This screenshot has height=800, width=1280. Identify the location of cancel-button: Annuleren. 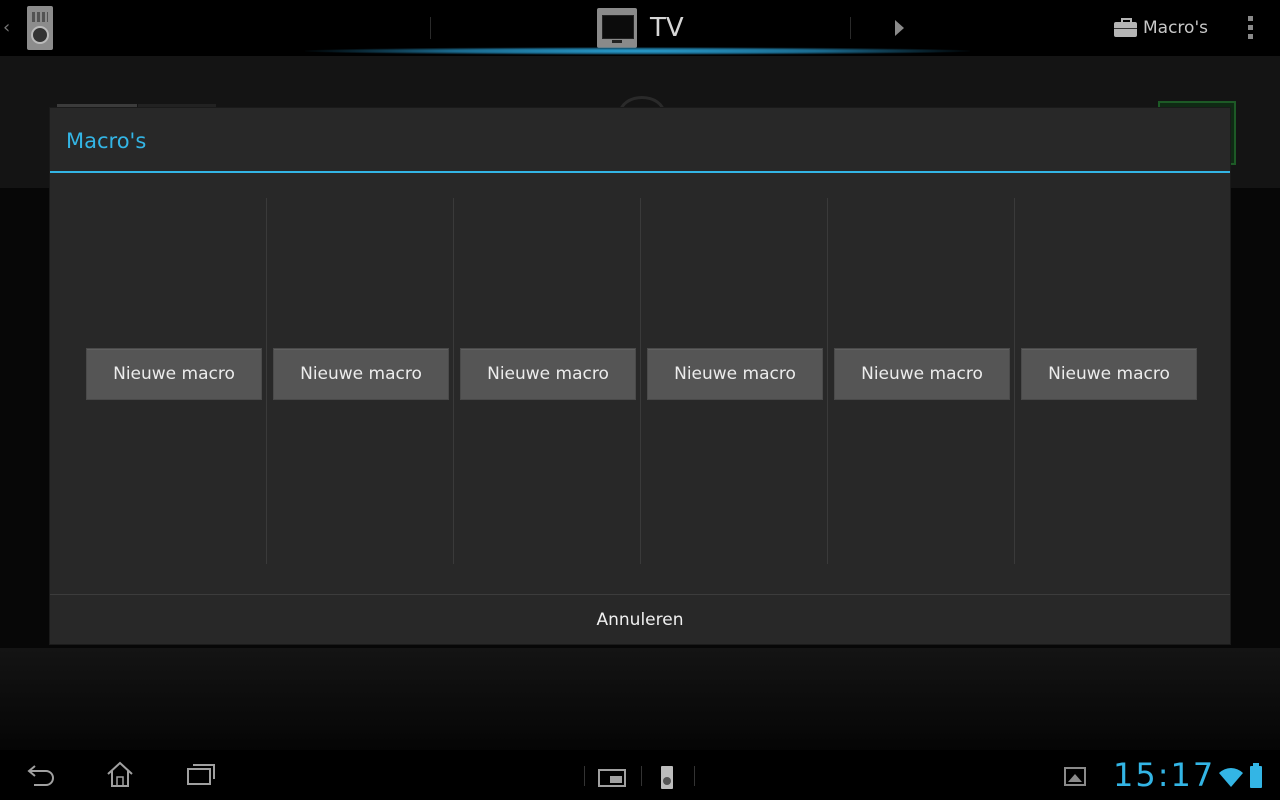
(640, 619).